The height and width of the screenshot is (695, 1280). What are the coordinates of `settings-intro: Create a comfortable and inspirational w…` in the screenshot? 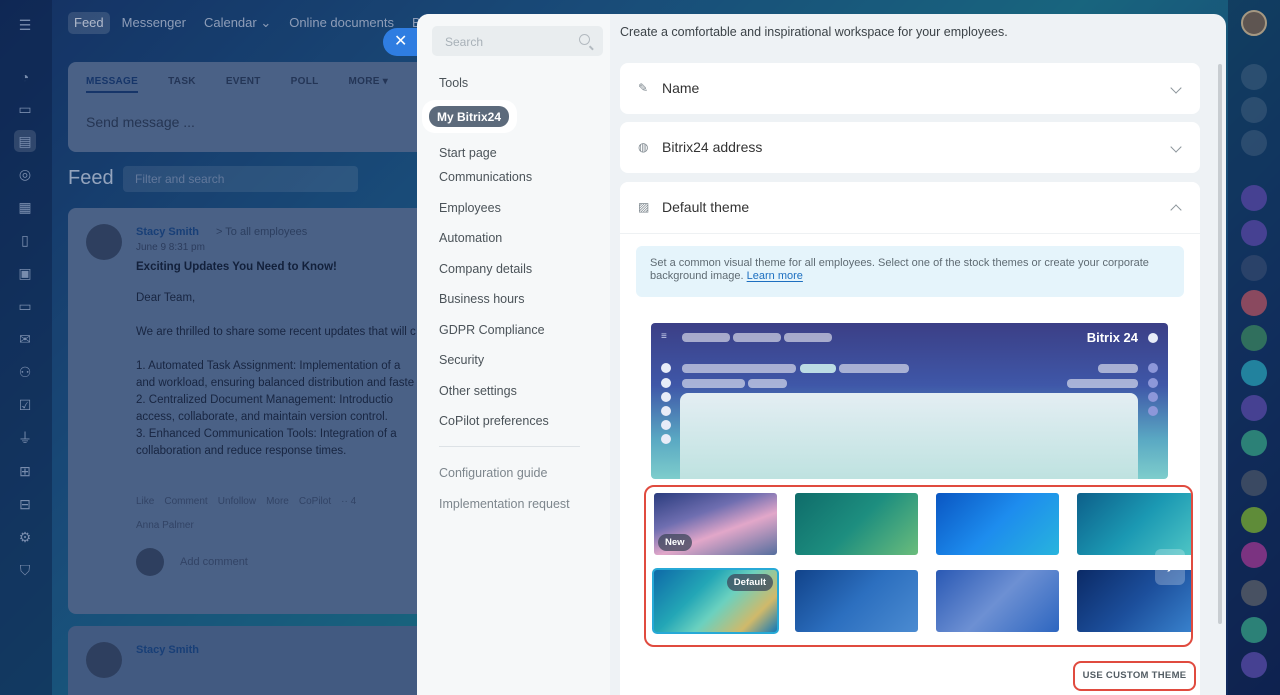 It's located at (814, 32).